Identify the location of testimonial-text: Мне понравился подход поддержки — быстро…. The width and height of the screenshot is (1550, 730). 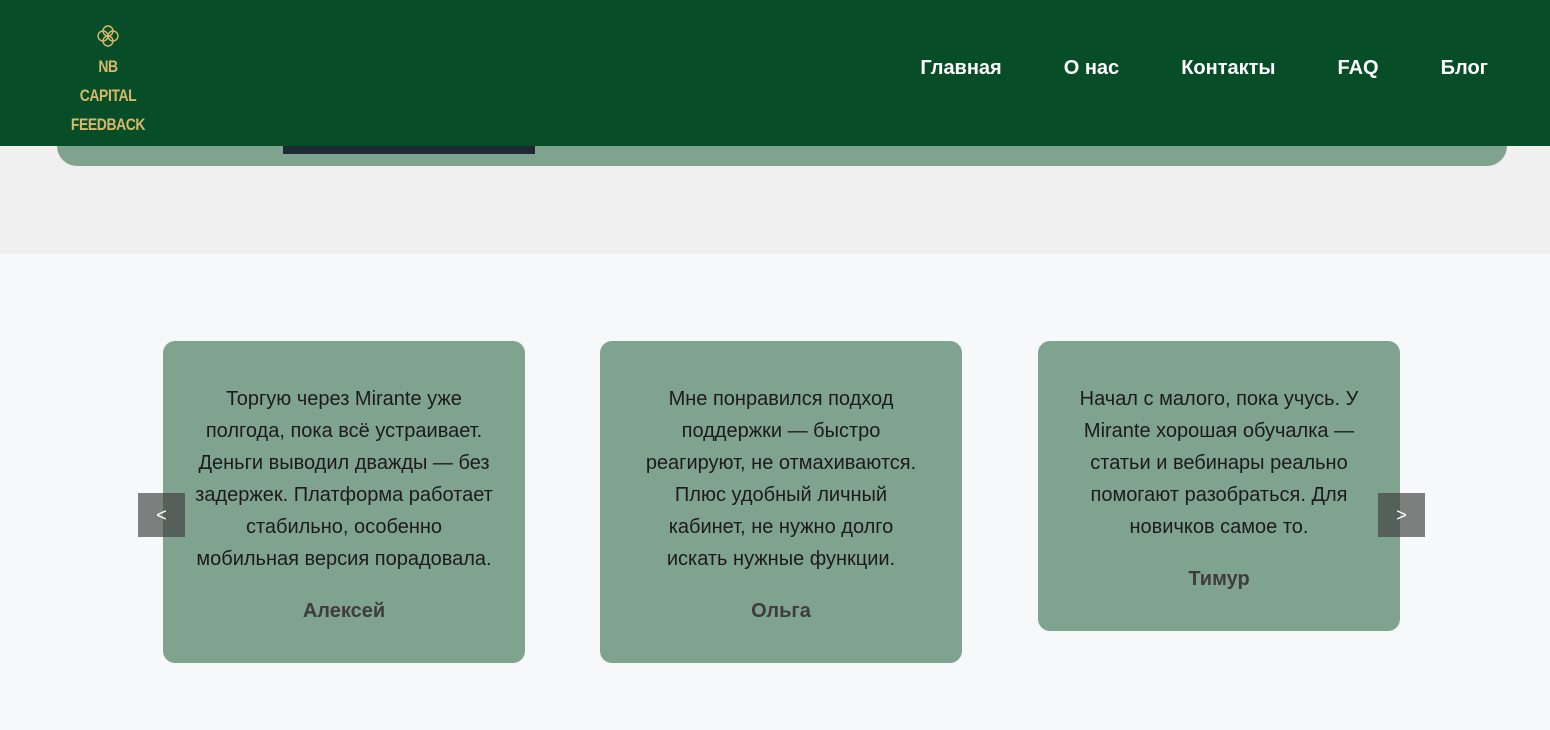
(781, 479).